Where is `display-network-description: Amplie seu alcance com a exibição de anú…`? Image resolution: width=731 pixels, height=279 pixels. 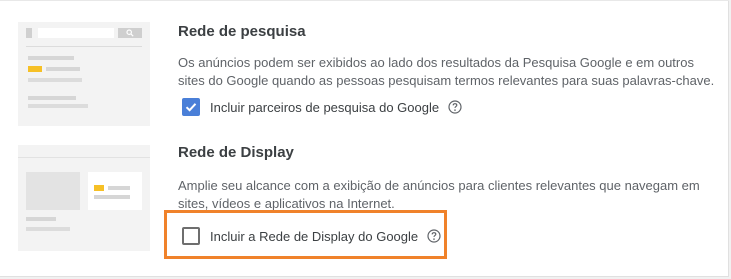 display-network-description: Amplie seu alcance com a exibição de anú… is located at coordinates (448, 195).